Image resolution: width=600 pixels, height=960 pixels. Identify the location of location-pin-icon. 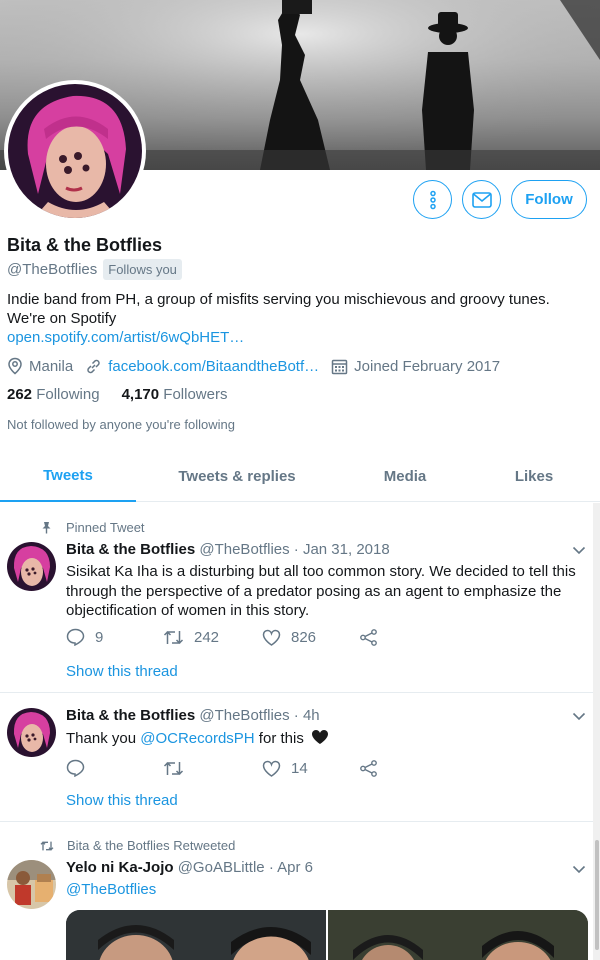
(15, 366).